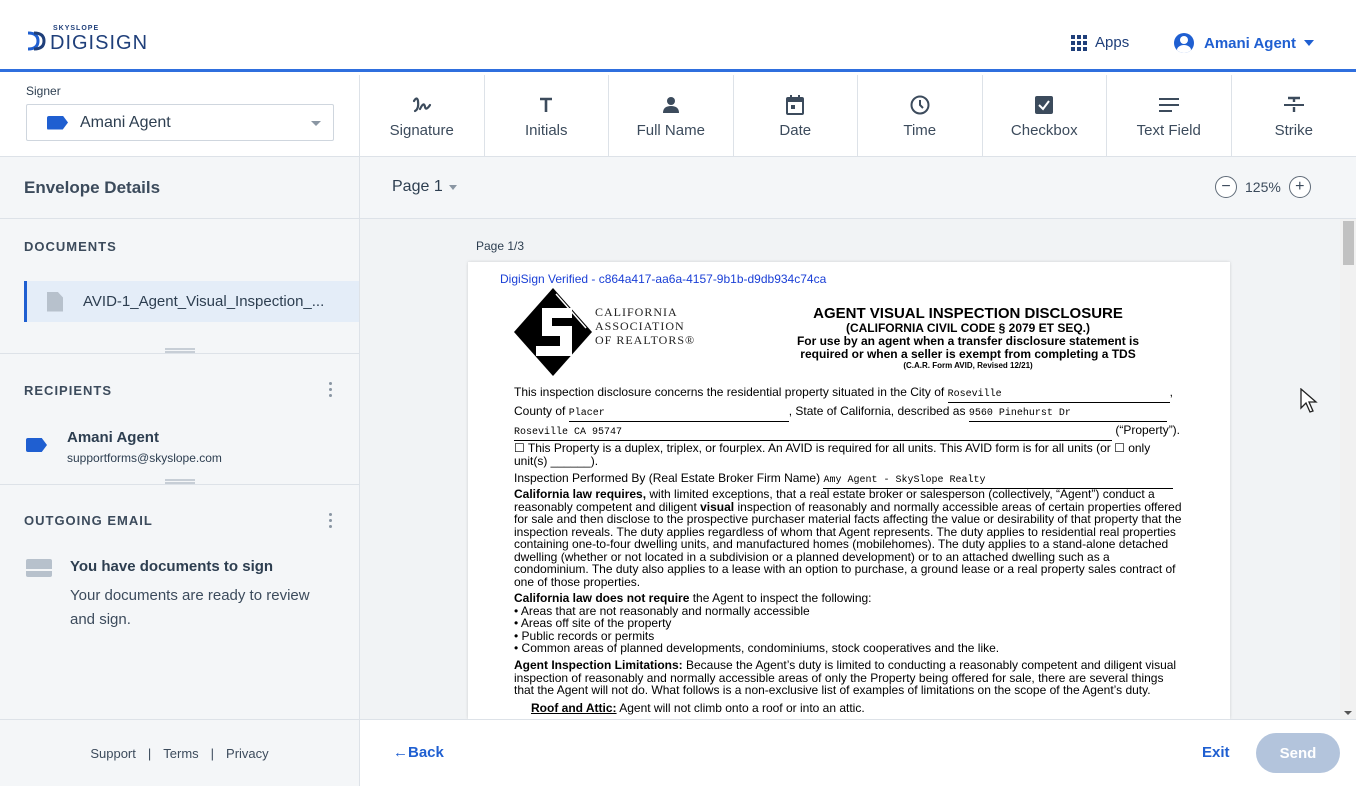 This screenshot has height=786, width=1356. I want to click on envelope-details-title: Envelope Details, so click(179, 188).